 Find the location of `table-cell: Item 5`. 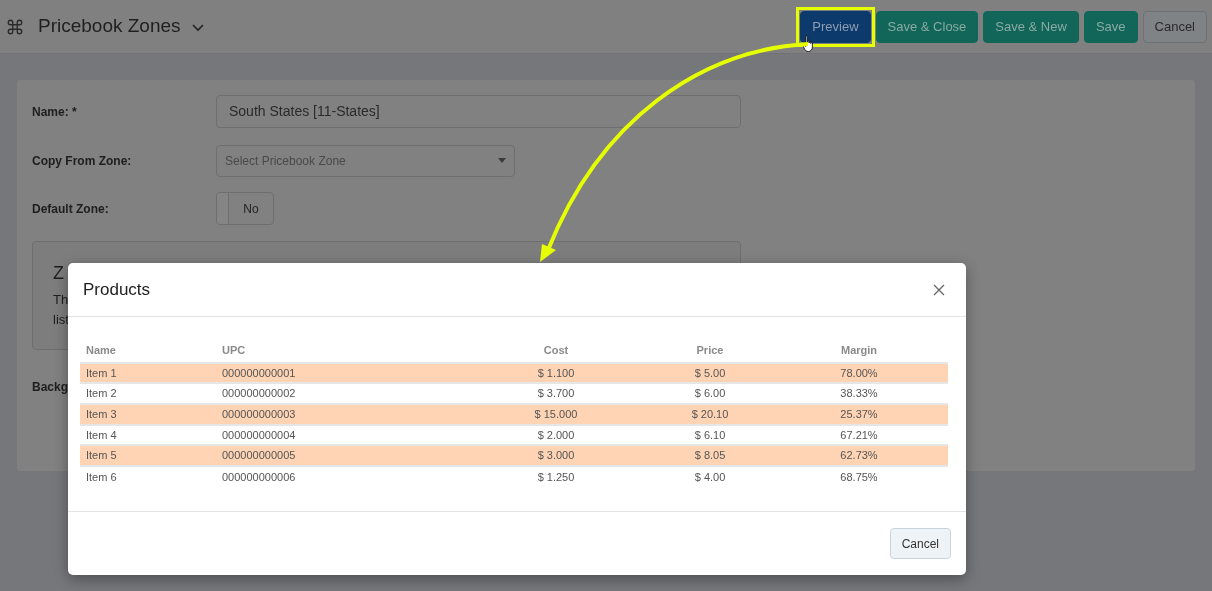

table-cell: Item 5 is located at coordinates (151, 455).